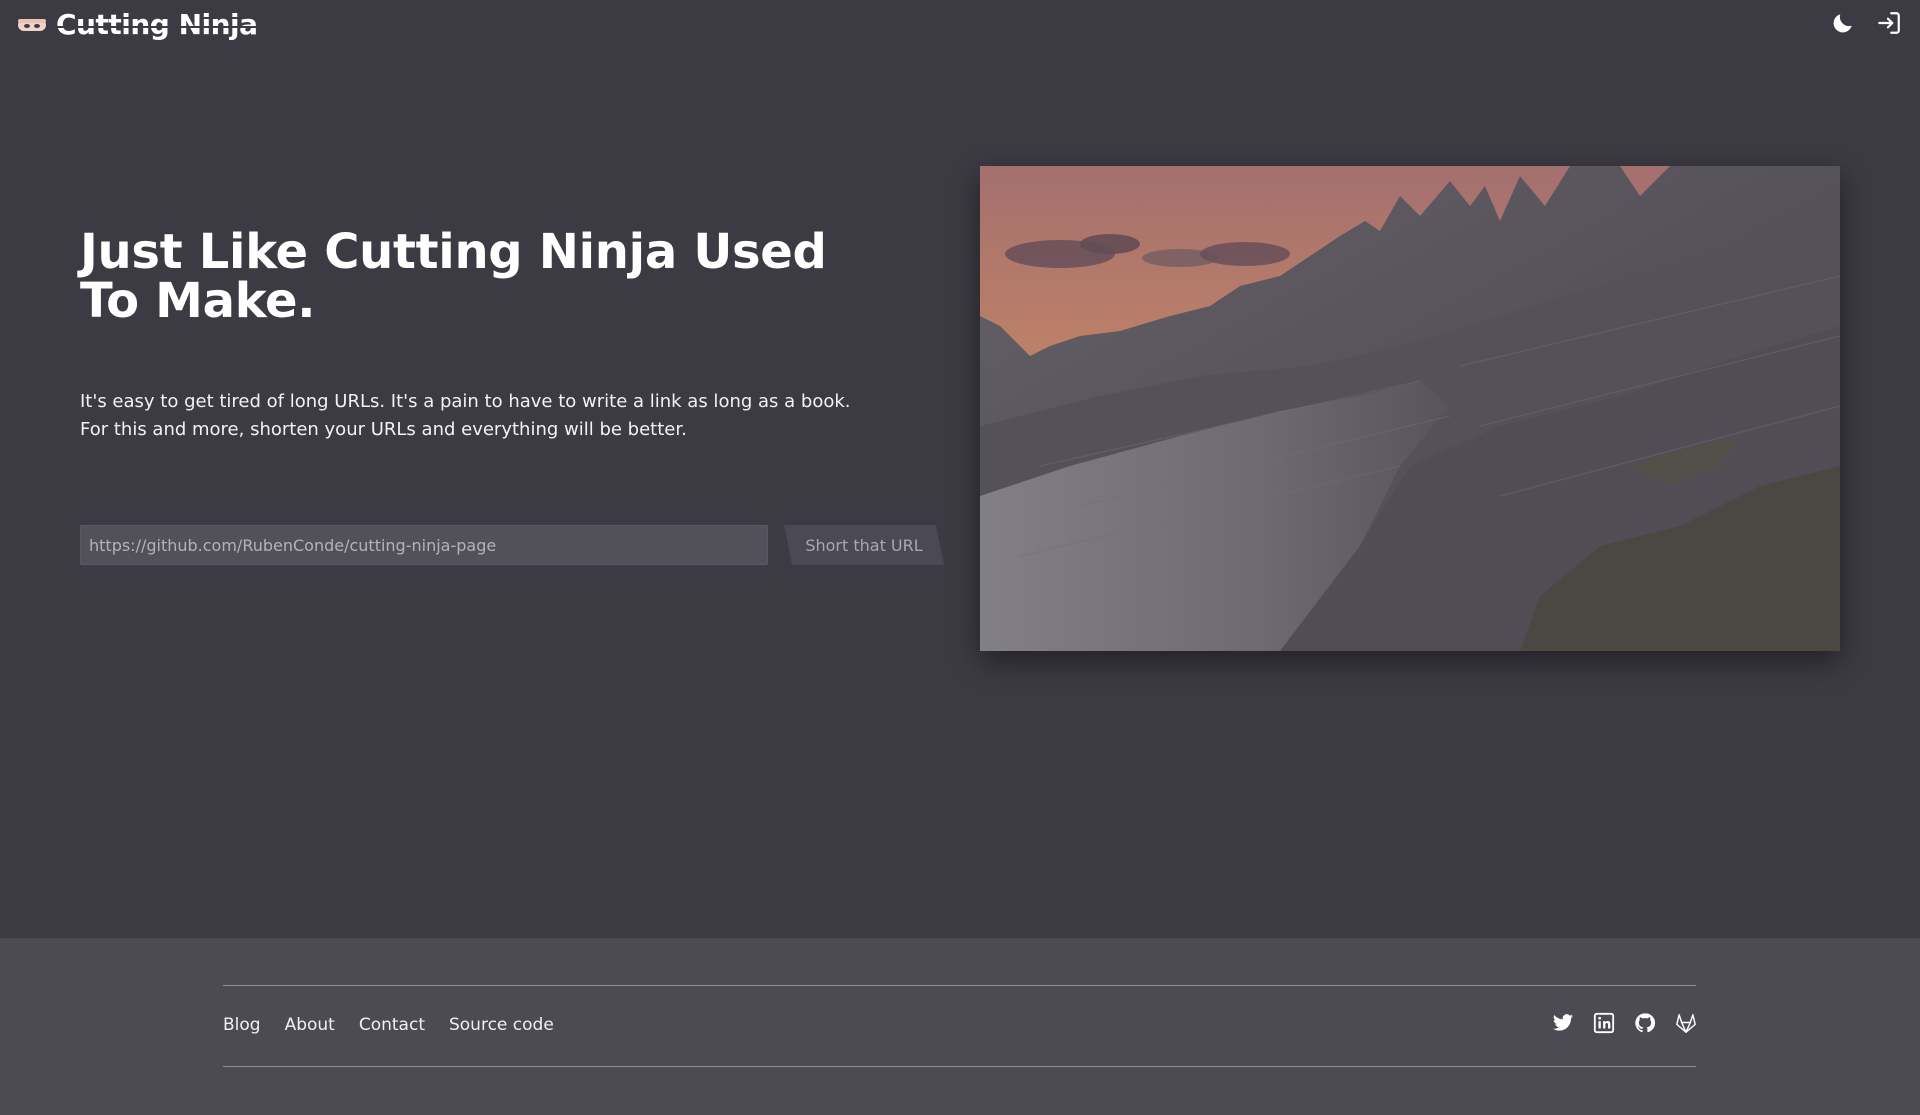  Describe the element at coordinates (1563, 1023) in the screenshot. I see `twitter-icon` at that location.